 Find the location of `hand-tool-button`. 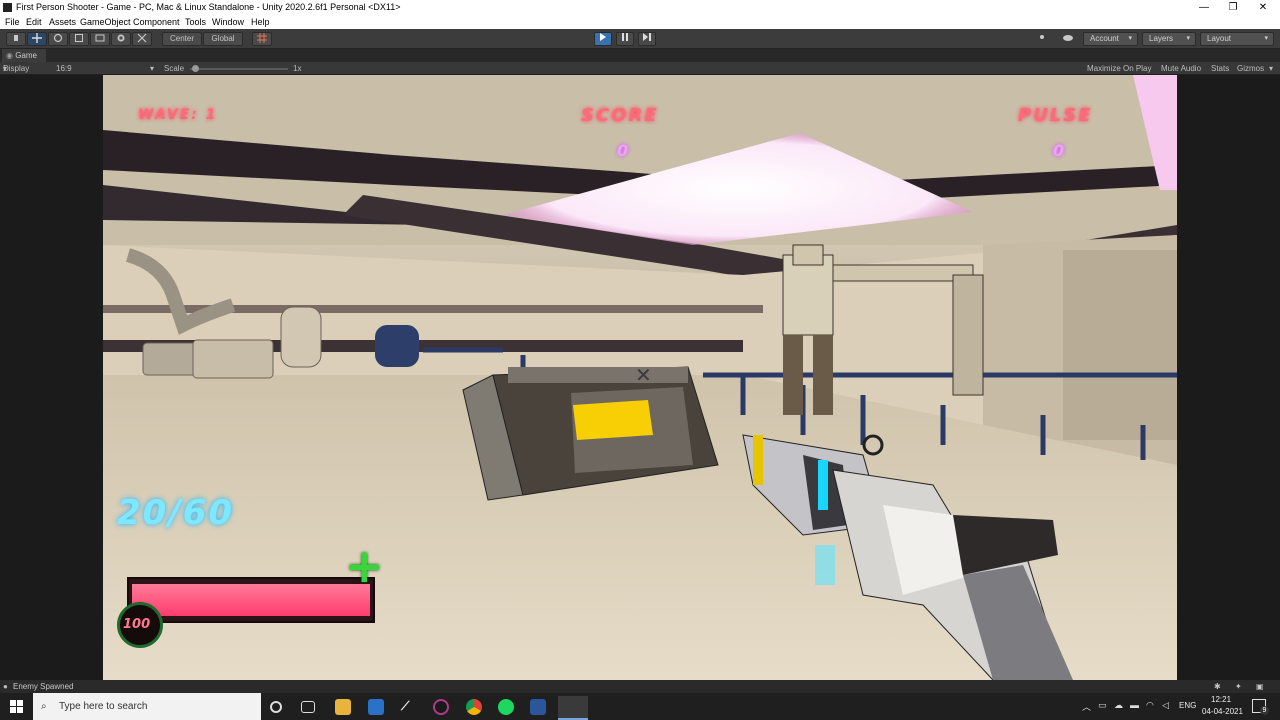

hand-tool-button is located at coordinates (16, 39).